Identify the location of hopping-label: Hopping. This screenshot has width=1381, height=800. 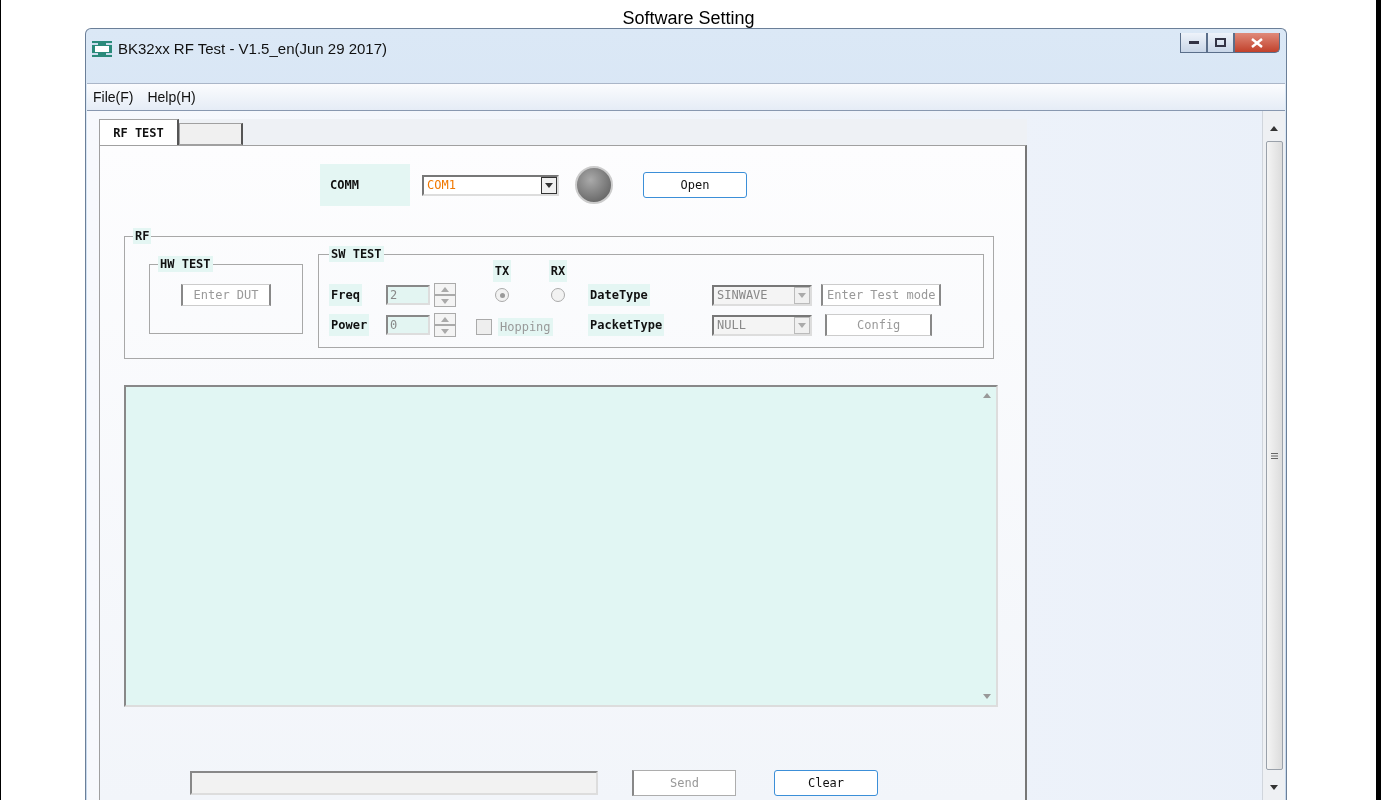
(525, 327).